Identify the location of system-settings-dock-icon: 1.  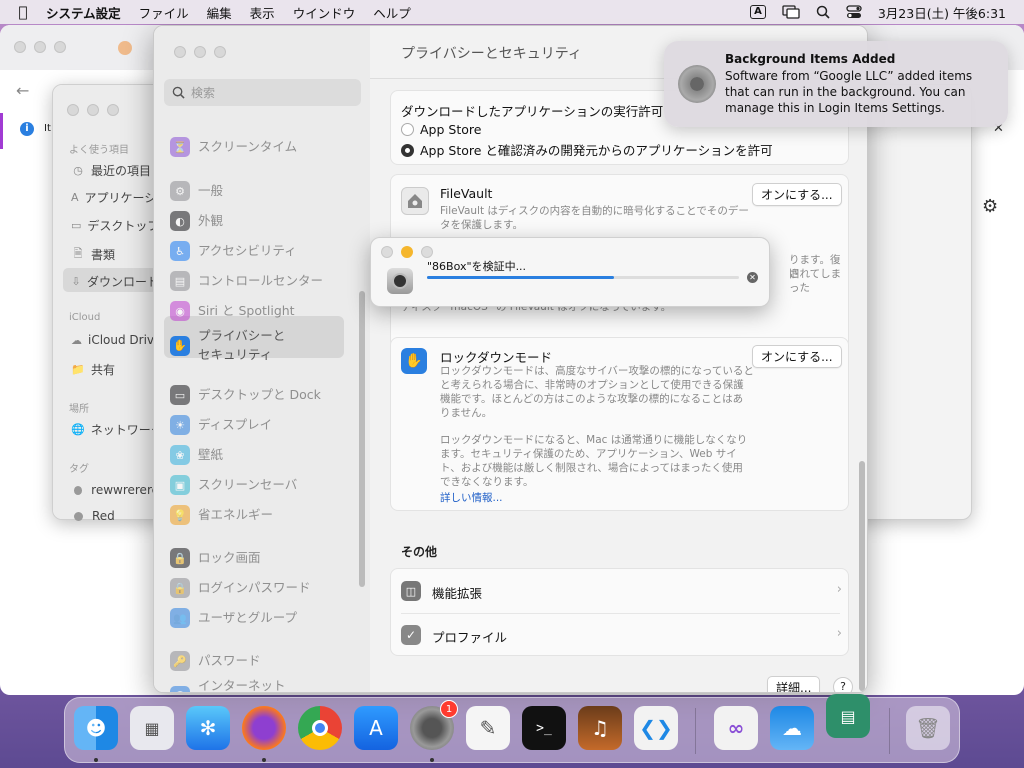
(434, 725).